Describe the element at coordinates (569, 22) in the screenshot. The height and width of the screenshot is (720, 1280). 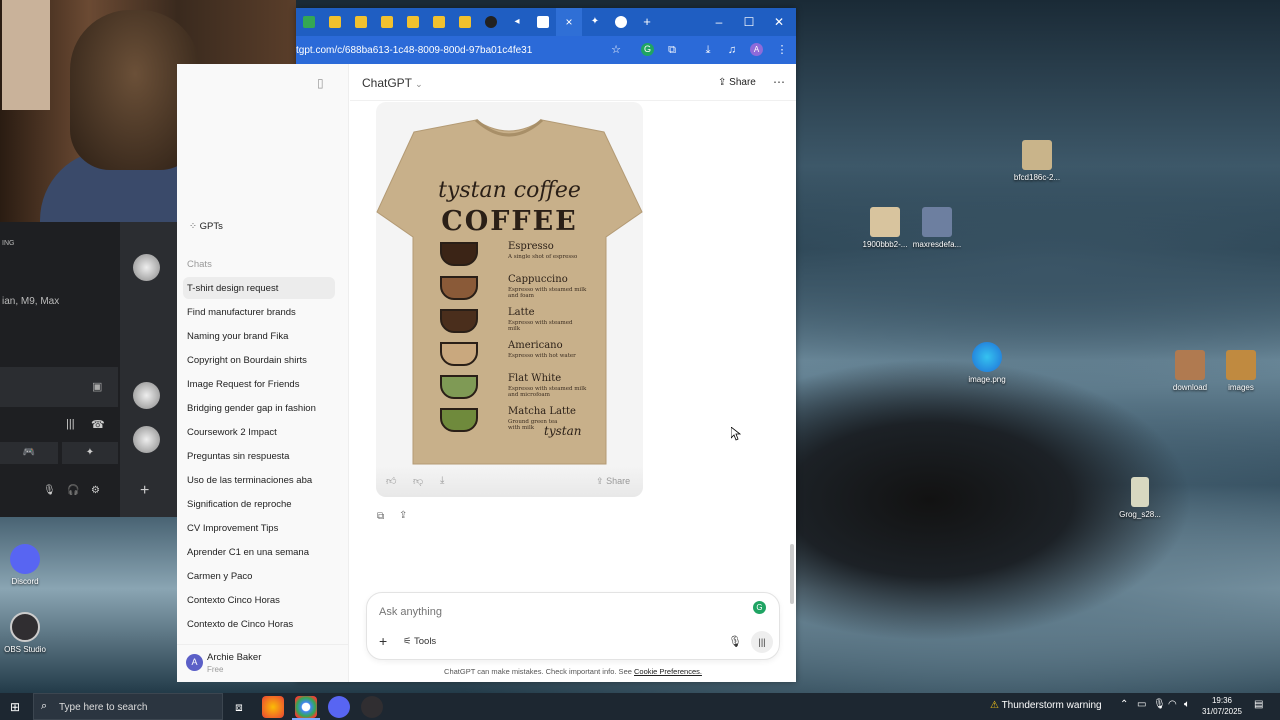
I see `tab-close: ×` at that location.